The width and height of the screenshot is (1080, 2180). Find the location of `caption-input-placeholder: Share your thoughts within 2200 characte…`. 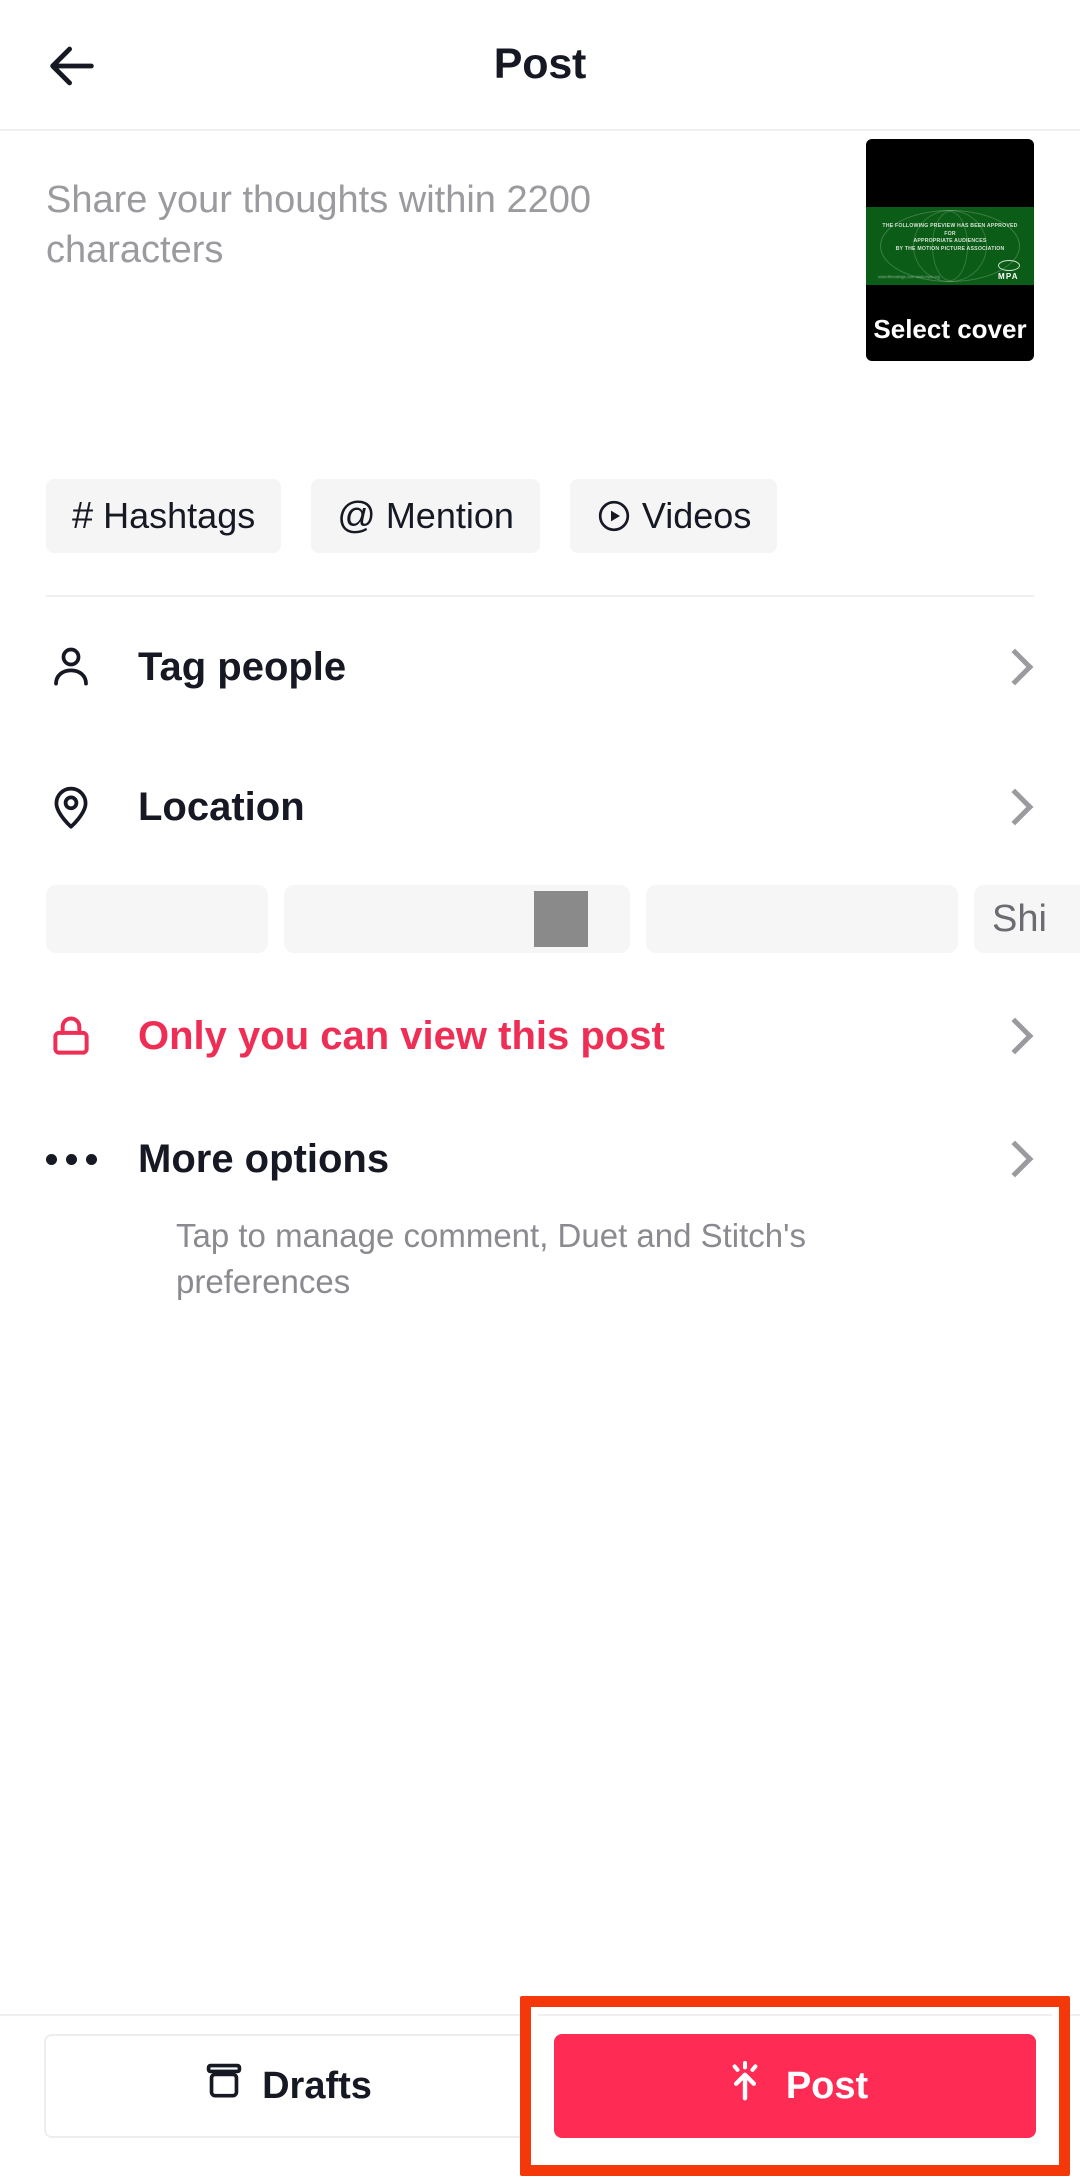

caption-input-placeholder: Share your thoughts within 2200 characte… is located at coordinates (396, 225).